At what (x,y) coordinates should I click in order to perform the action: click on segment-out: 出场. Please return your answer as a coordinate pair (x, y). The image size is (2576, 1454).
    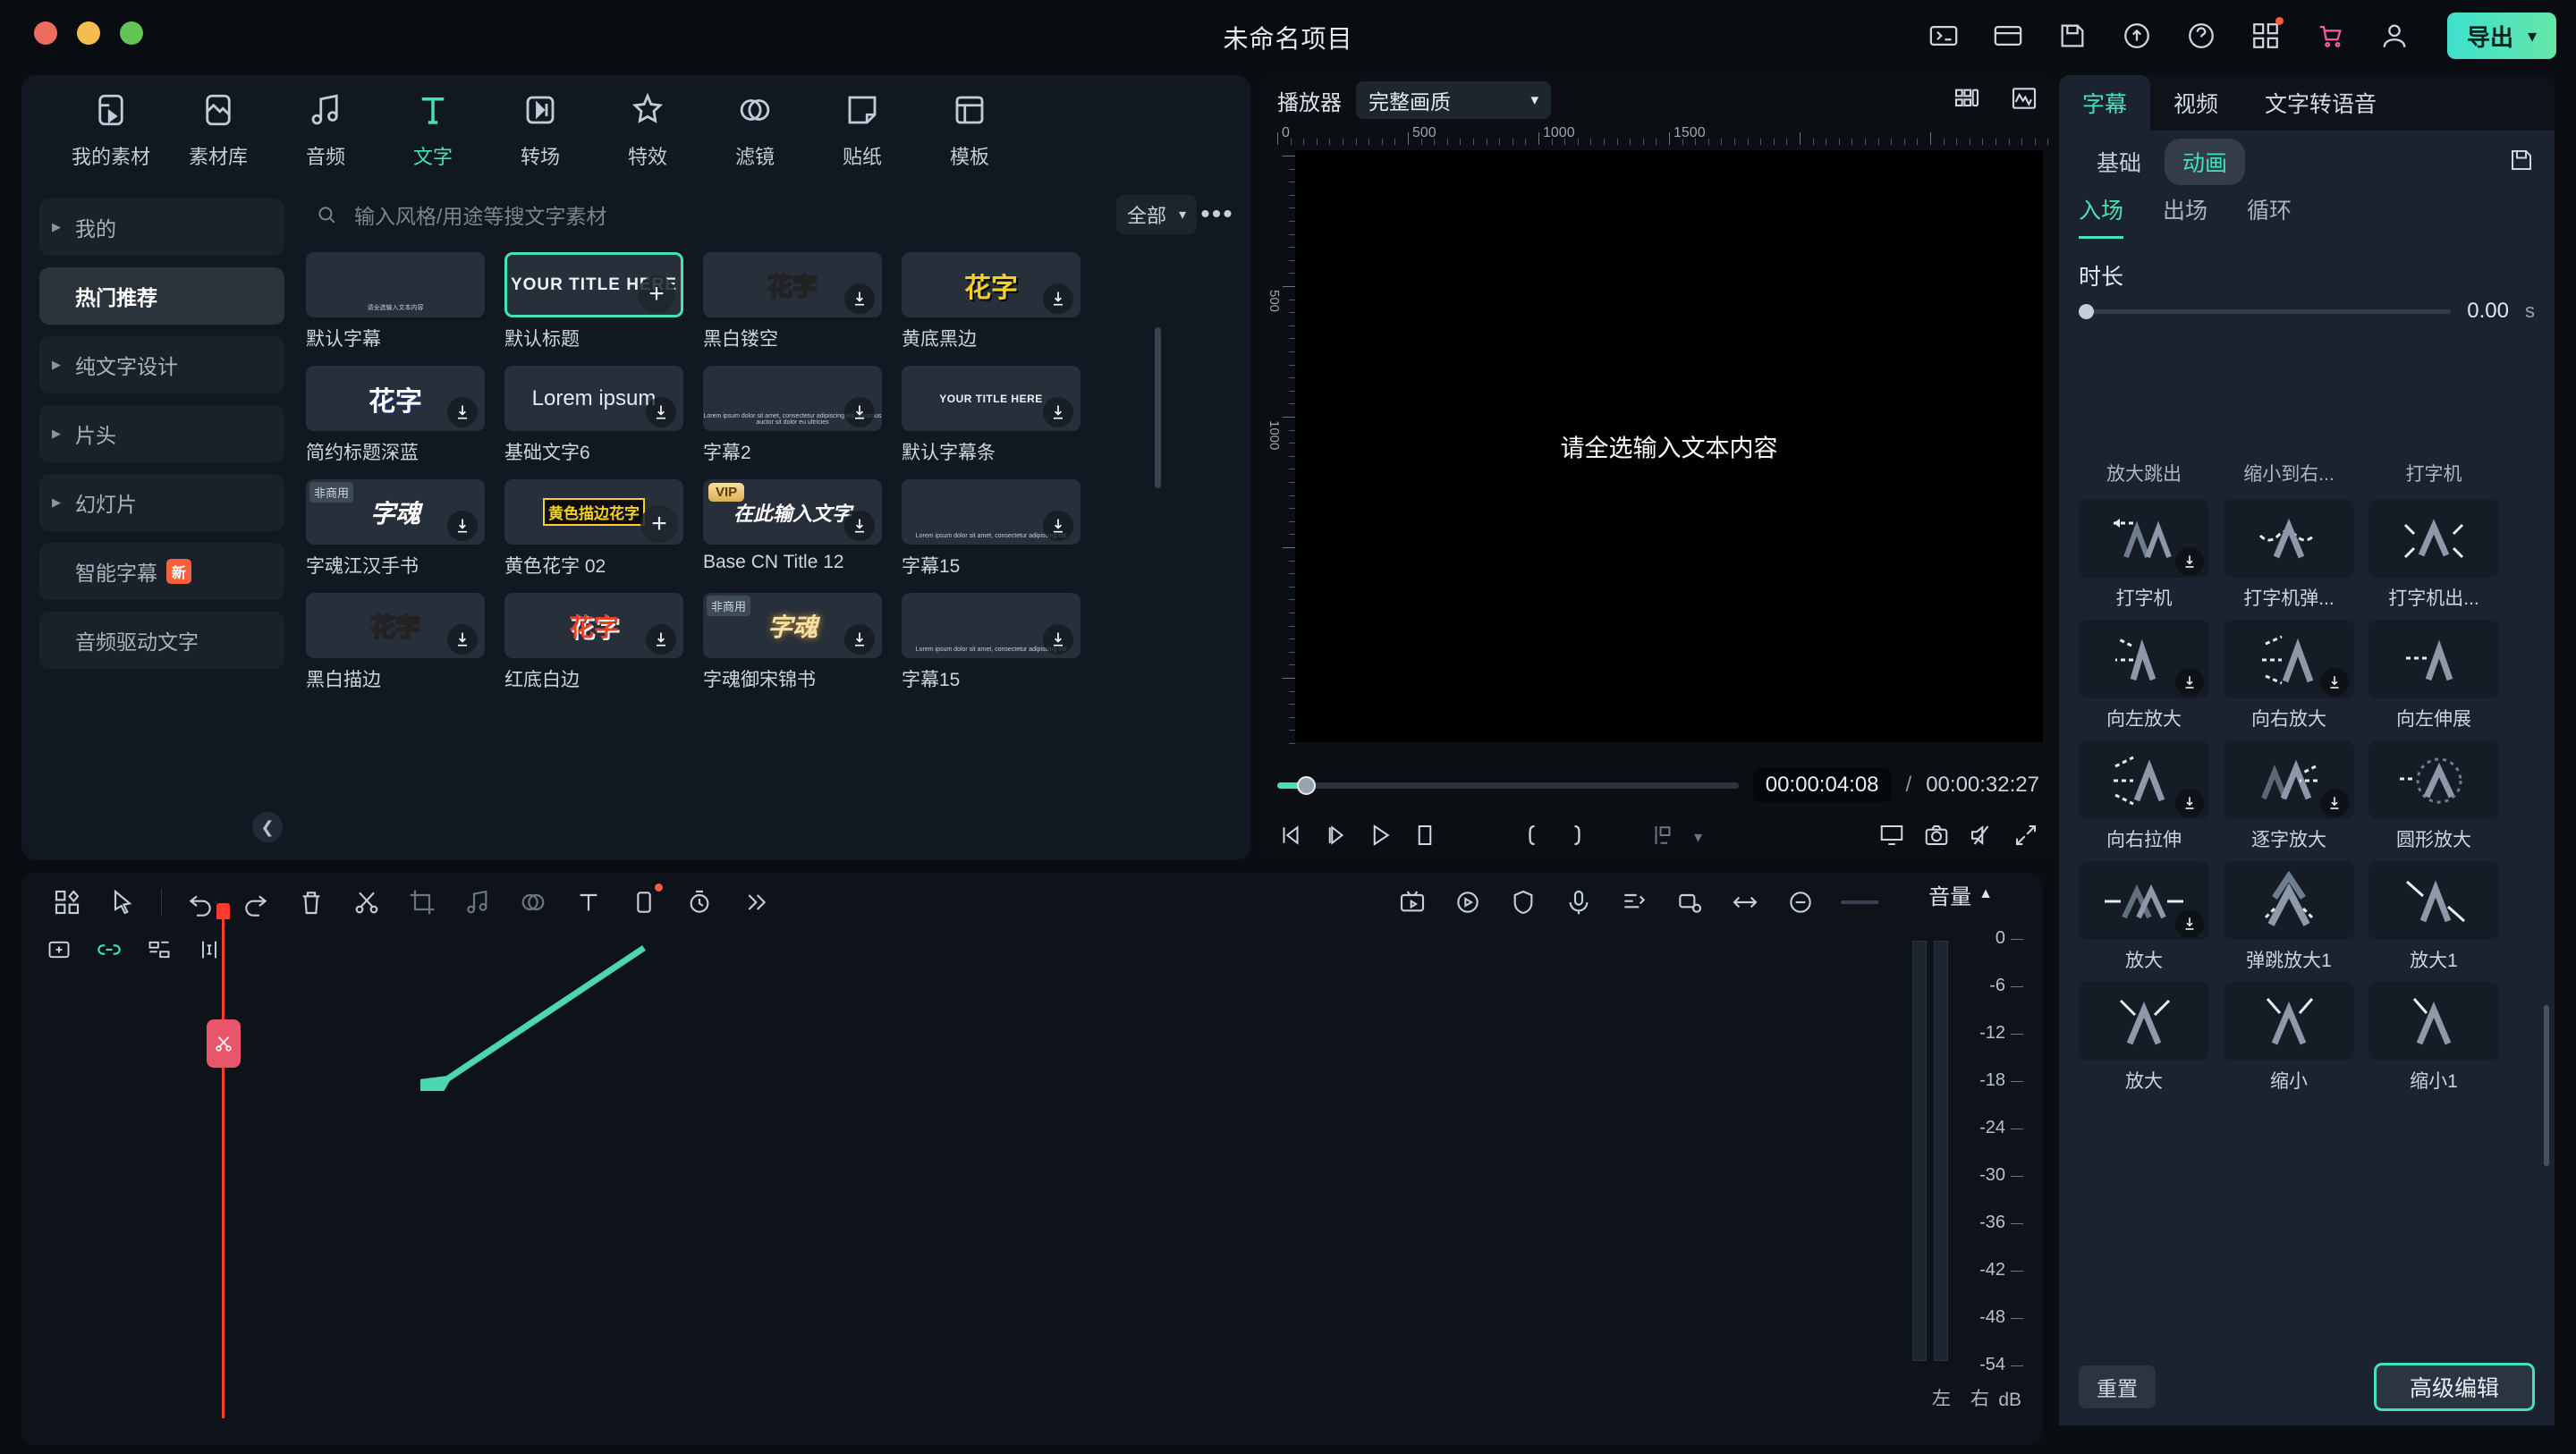
    Looking at the image, I should click on (2185, 215).